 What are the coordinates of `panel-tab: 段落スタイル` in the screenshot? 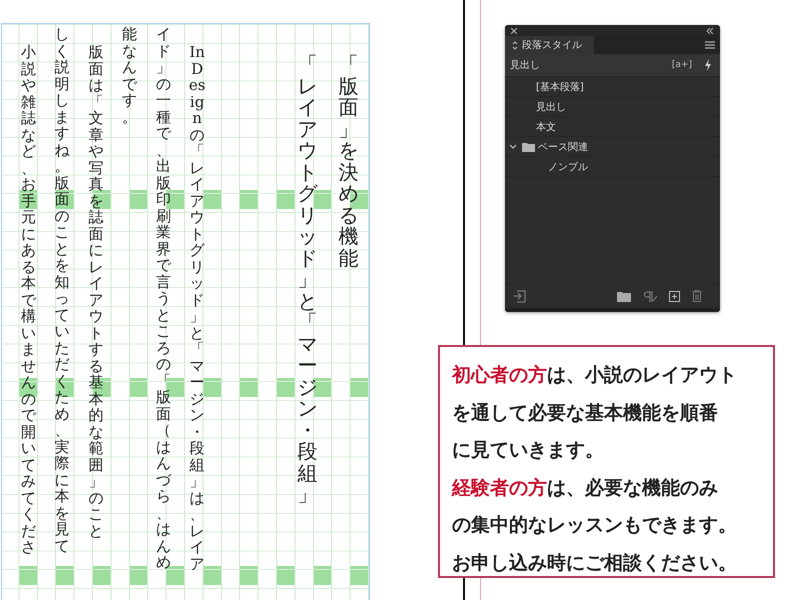 It's located at (549, 45).